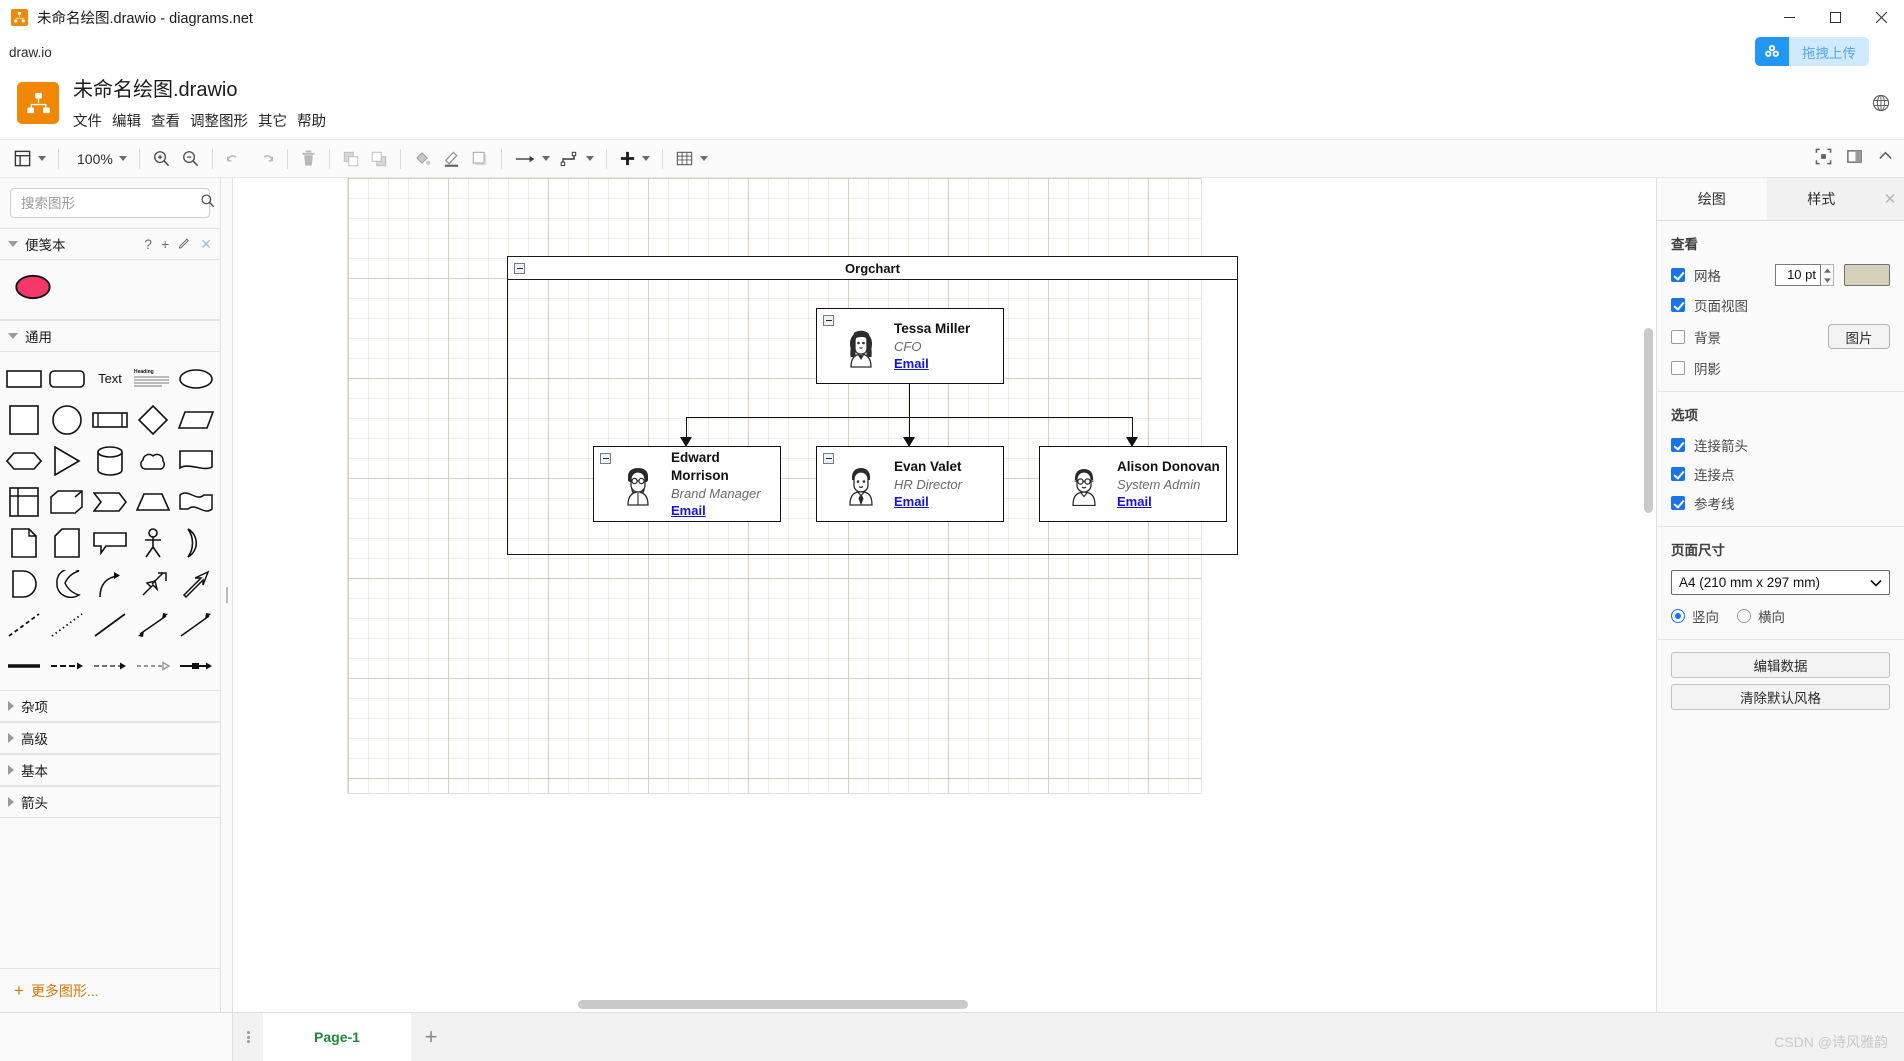  I want to click on shape-textbox-heading: Heading, so click(152, 378).